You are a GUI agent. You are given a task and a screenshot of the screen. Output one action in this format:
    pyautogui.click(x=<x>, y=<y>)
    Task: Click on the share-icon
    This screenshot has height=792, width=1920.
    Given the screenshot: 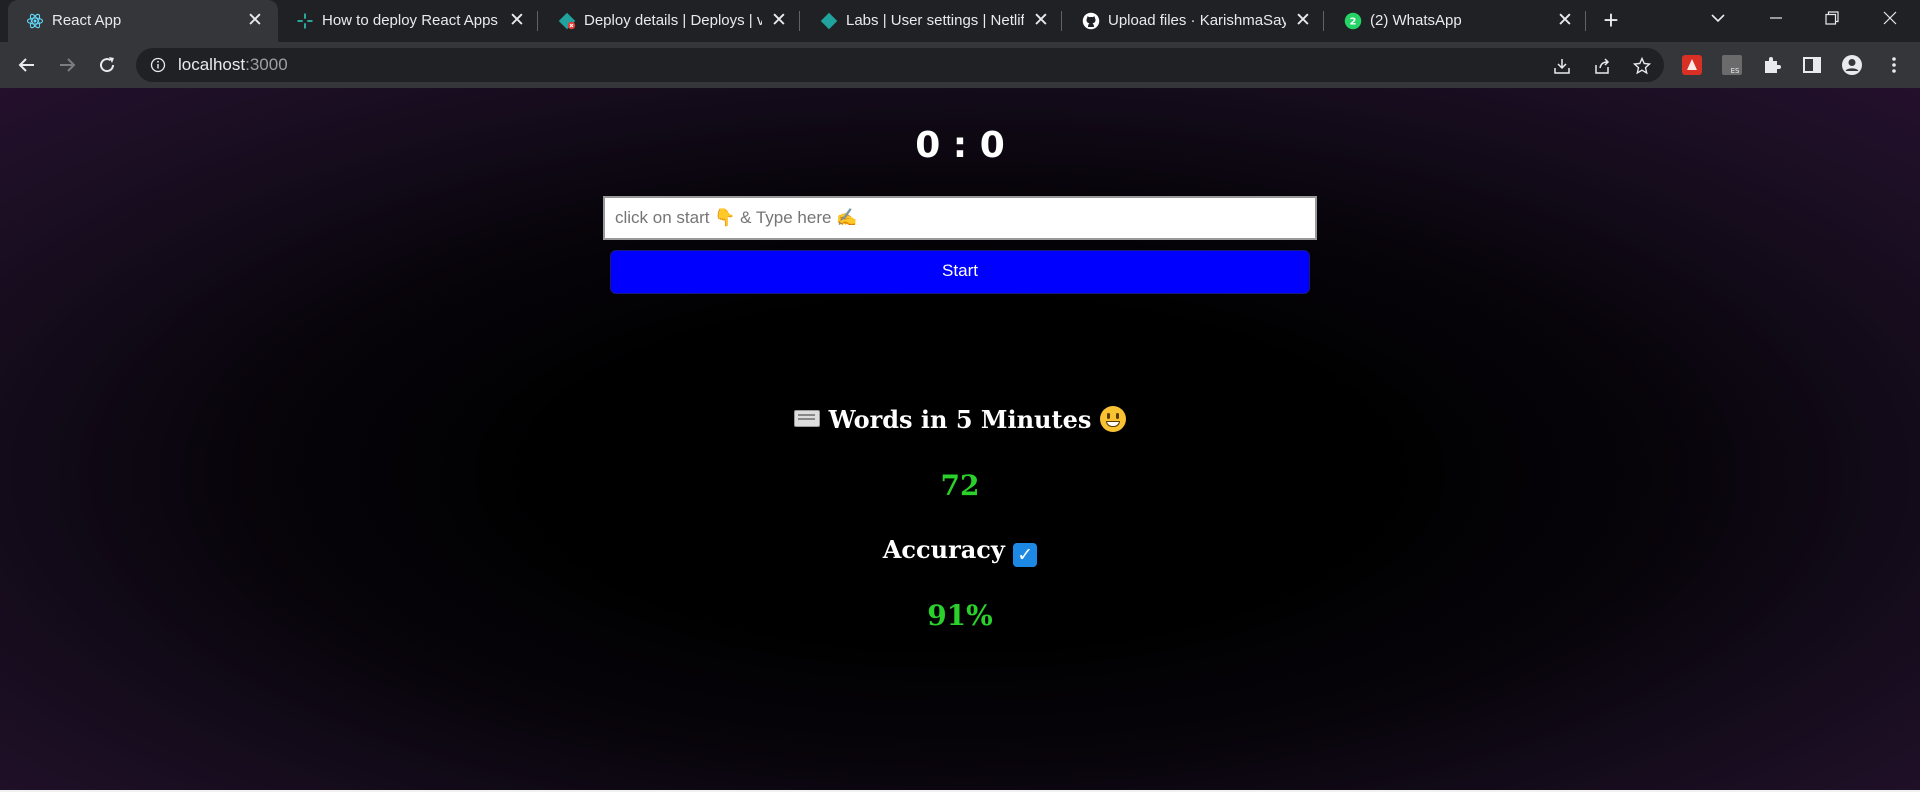 What is the action you would take?
    pyautogui.click(x=1602, y=66)
    